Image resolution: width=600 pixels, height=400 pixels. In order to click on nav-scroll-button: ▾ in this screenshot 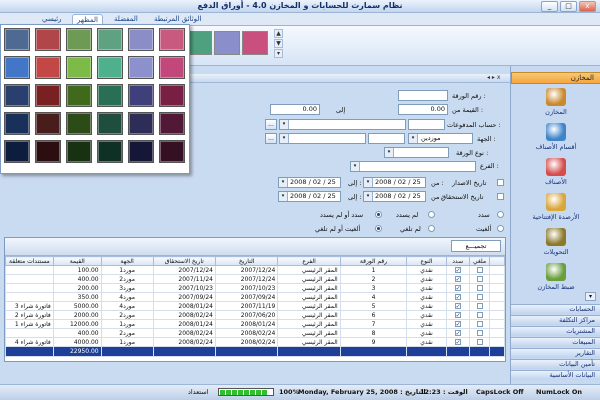, I will do `click(590, 296)`.